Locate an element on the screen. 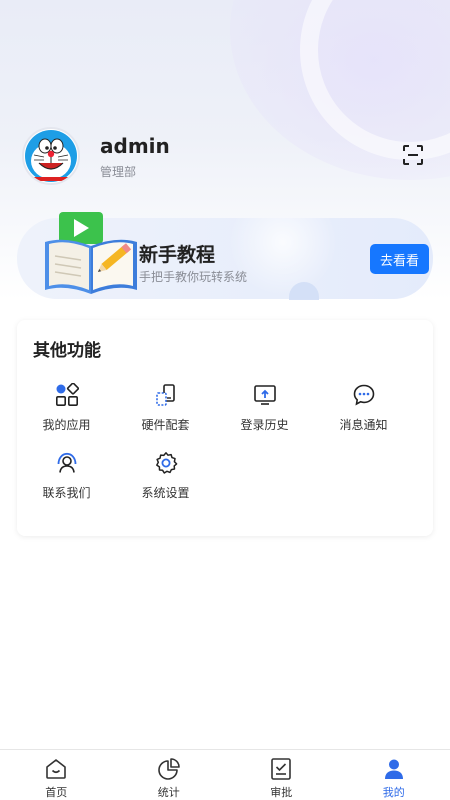 This screenshot has height=800, width=450. approval-icon is located at coordinates (281, 769).